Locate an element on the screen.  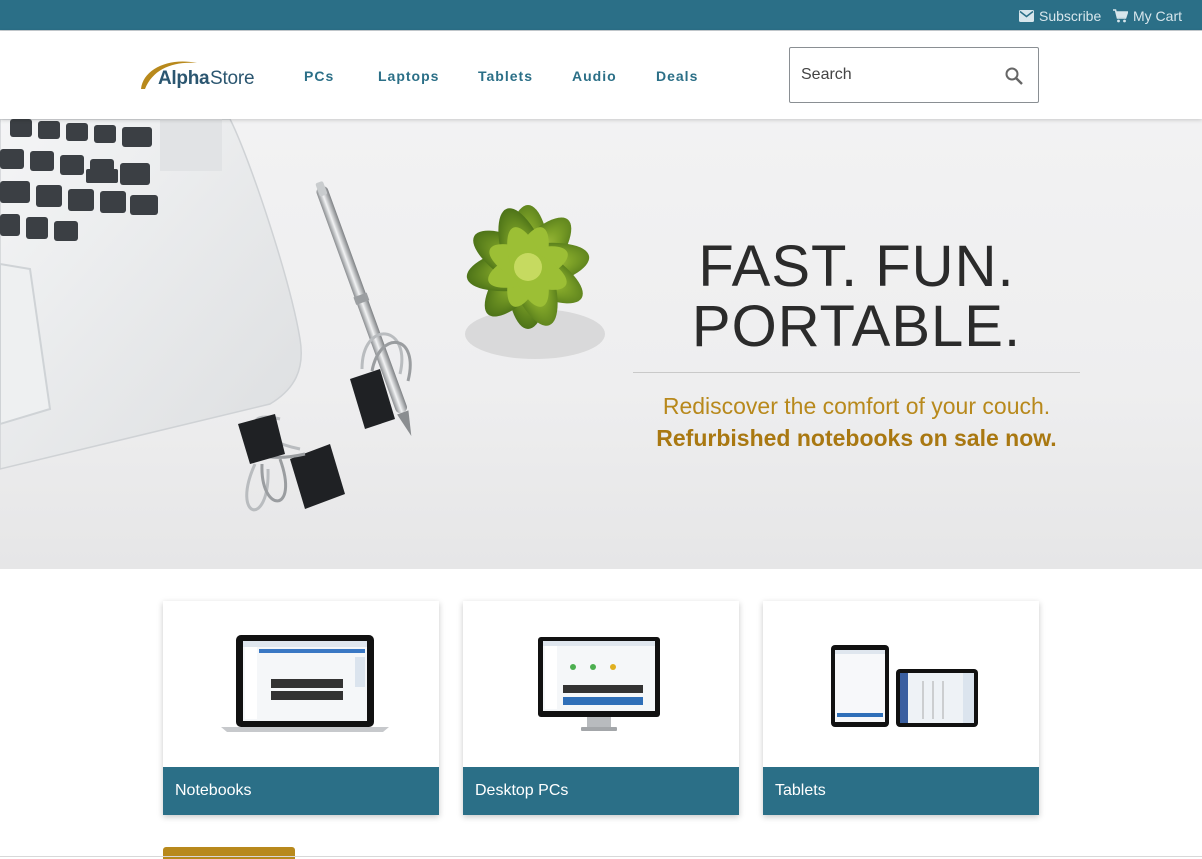
hero-subtitle: Rediscover the comfort of your couch. is located at coordinates (856, 406).